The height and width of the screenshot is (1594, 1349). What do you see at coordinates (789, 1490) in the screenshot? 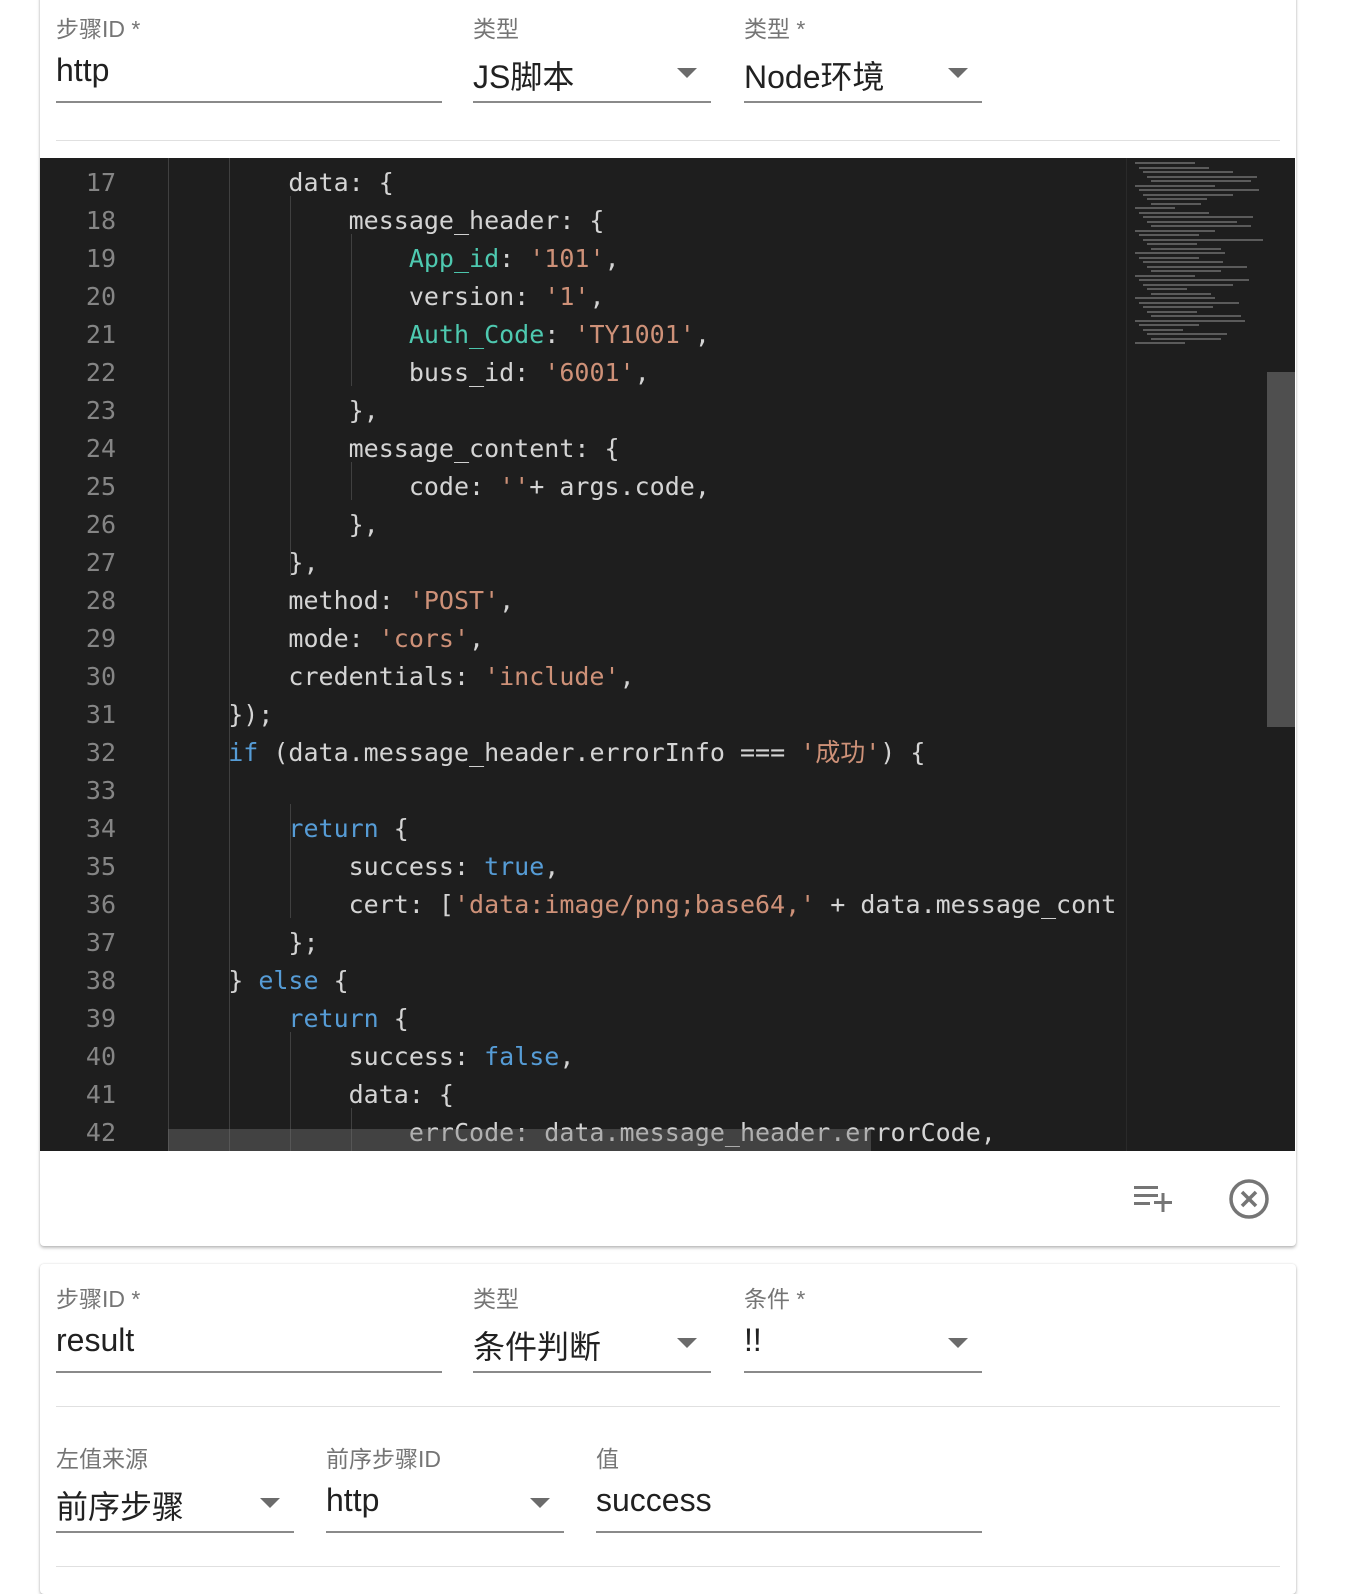
I see `value-field: 值 success` at bounding box center [789, 1490].